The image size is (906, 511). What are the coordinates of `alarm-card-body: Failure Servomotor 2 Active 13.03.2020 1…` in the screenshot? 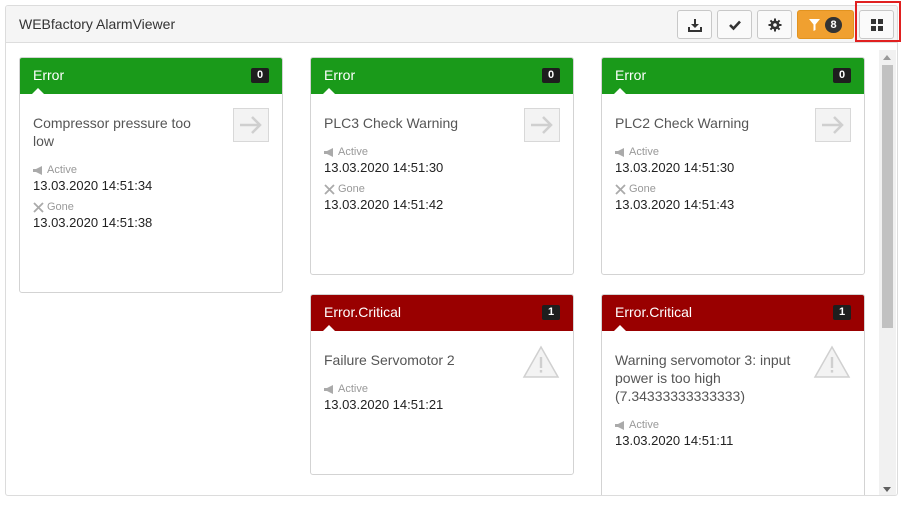 It's located at (442, 382).